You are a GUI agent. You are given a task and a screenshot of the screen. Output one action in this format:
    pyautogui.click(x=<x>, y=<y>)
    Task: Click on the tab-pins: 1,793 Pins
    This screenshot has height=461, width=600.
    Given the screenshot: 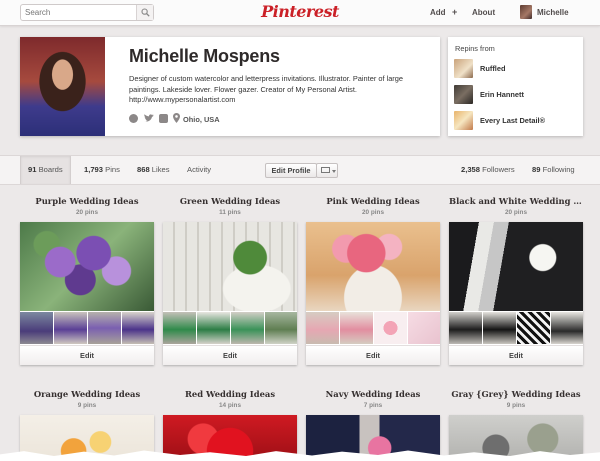 What is the action you would take?
    pyautogui.click(x=102, y=170)
    